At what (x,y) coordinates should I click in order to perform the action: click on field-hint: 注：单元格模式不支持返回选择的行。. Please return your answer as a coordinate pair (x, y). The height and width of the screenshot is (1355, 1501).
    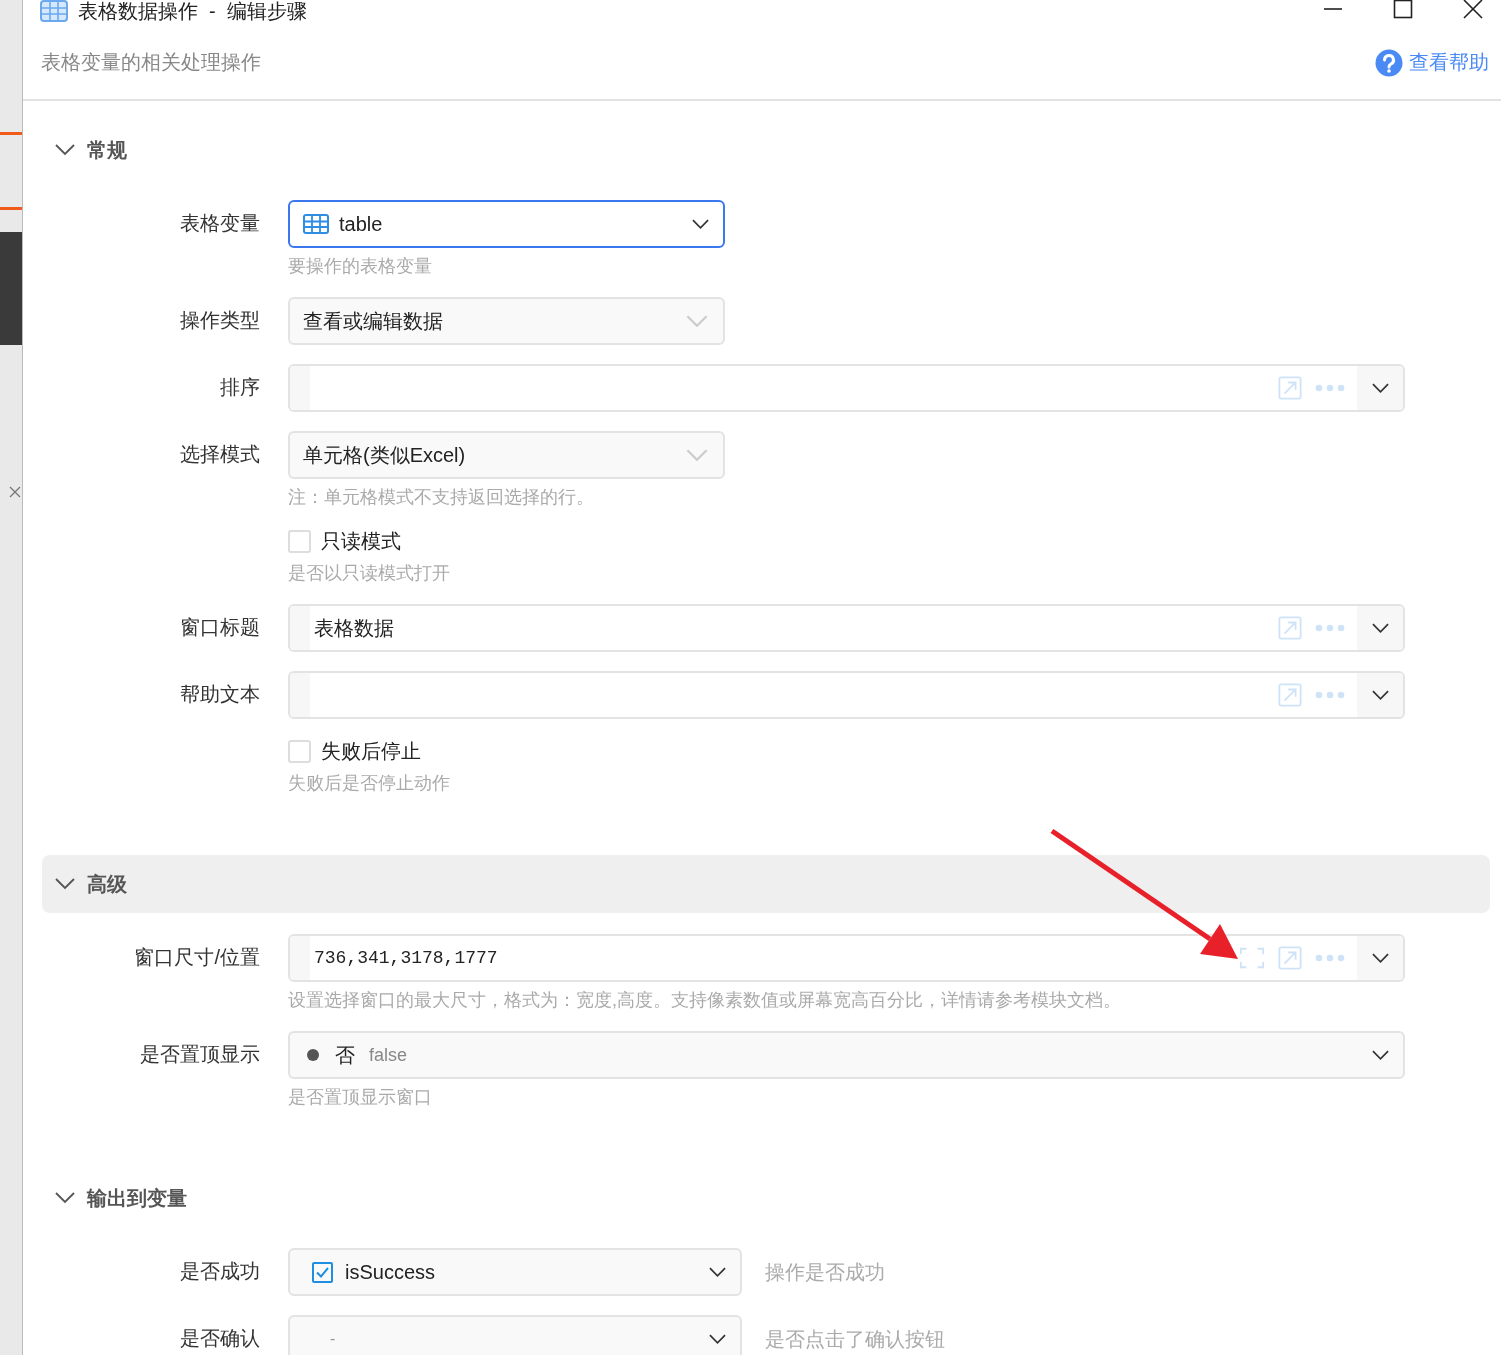
    Looking at the image, I should click on (441, 497).